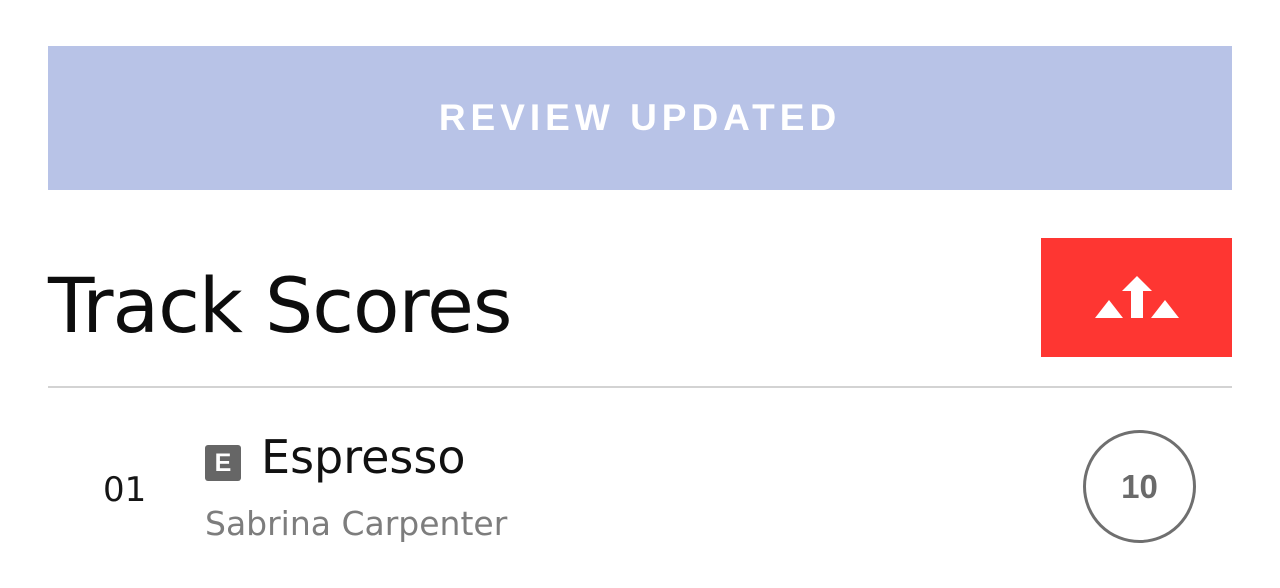  What do you see at coordinates (125, 490) in the screenshot?
I see `track-number: 01` at bounding box center [125, 490].